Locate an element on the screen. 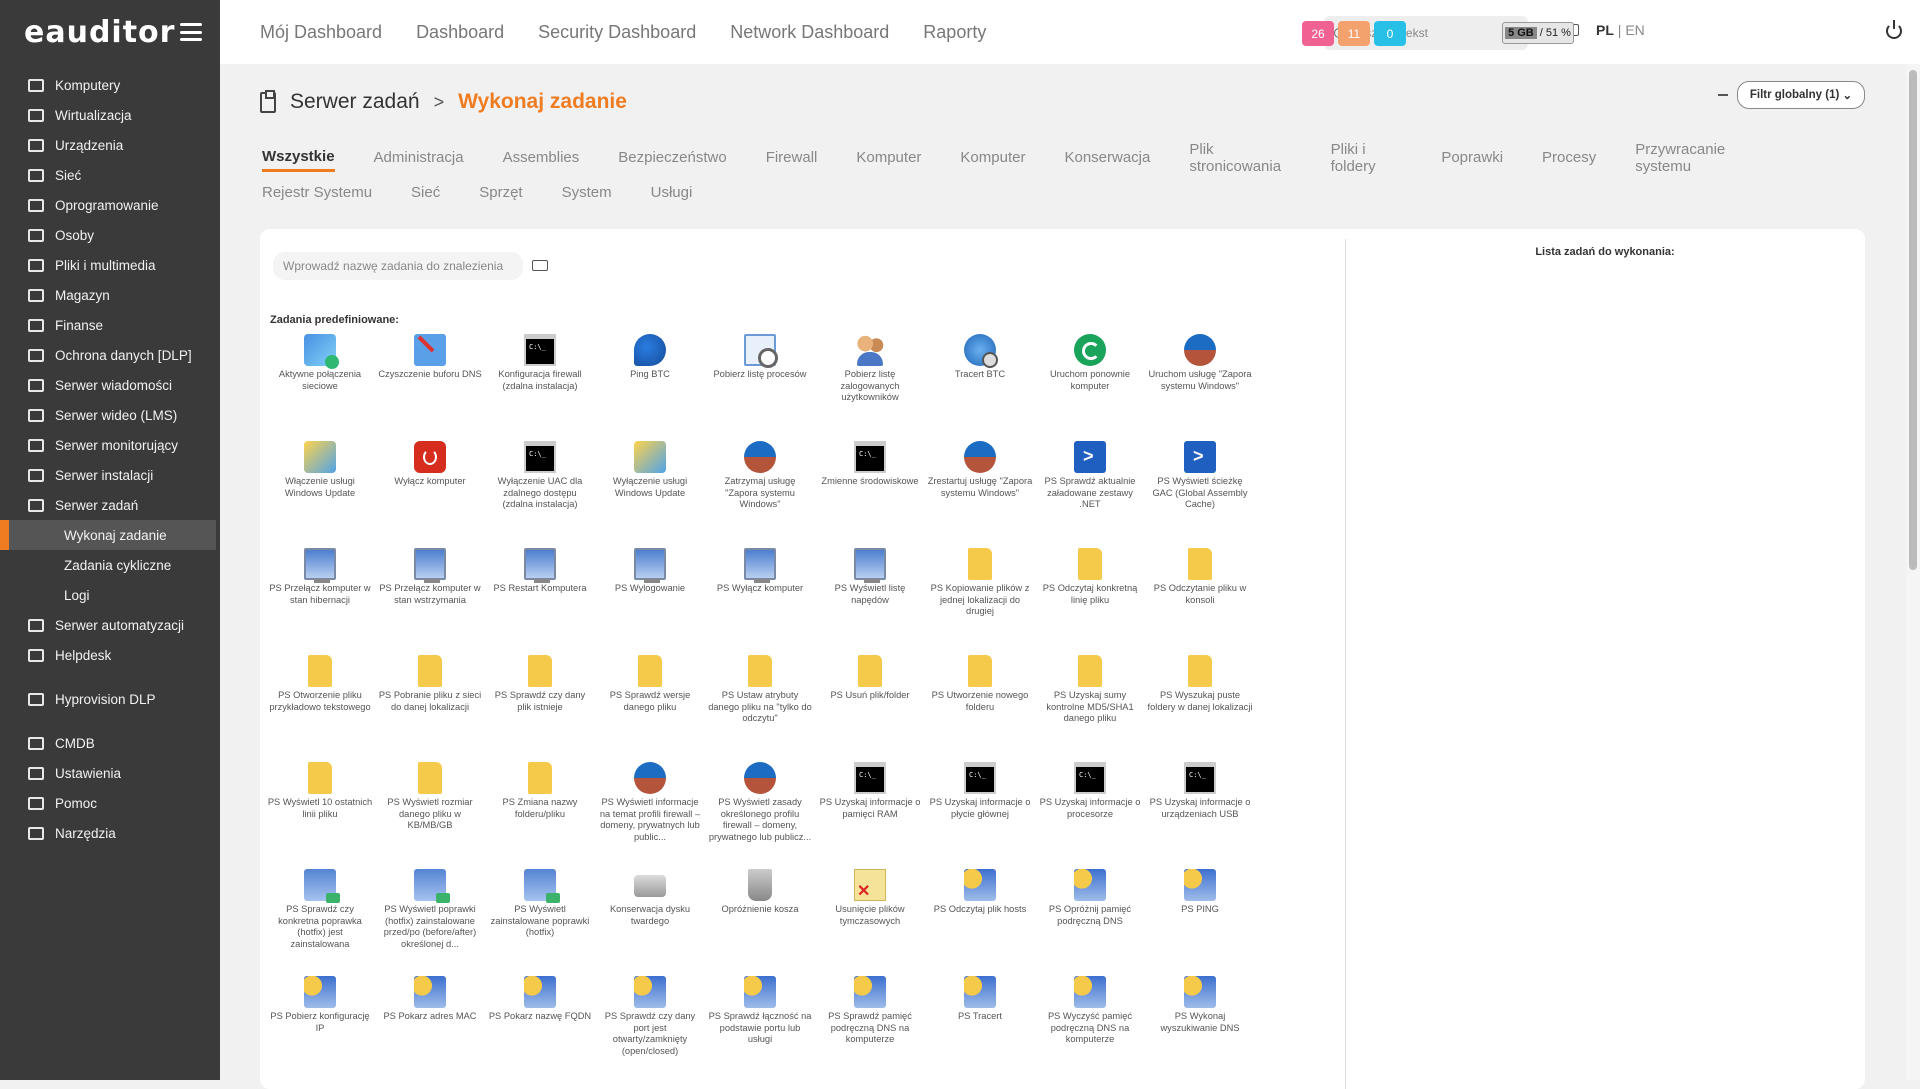  task-item: Tracert BTC is located at coordinates (980, 387).